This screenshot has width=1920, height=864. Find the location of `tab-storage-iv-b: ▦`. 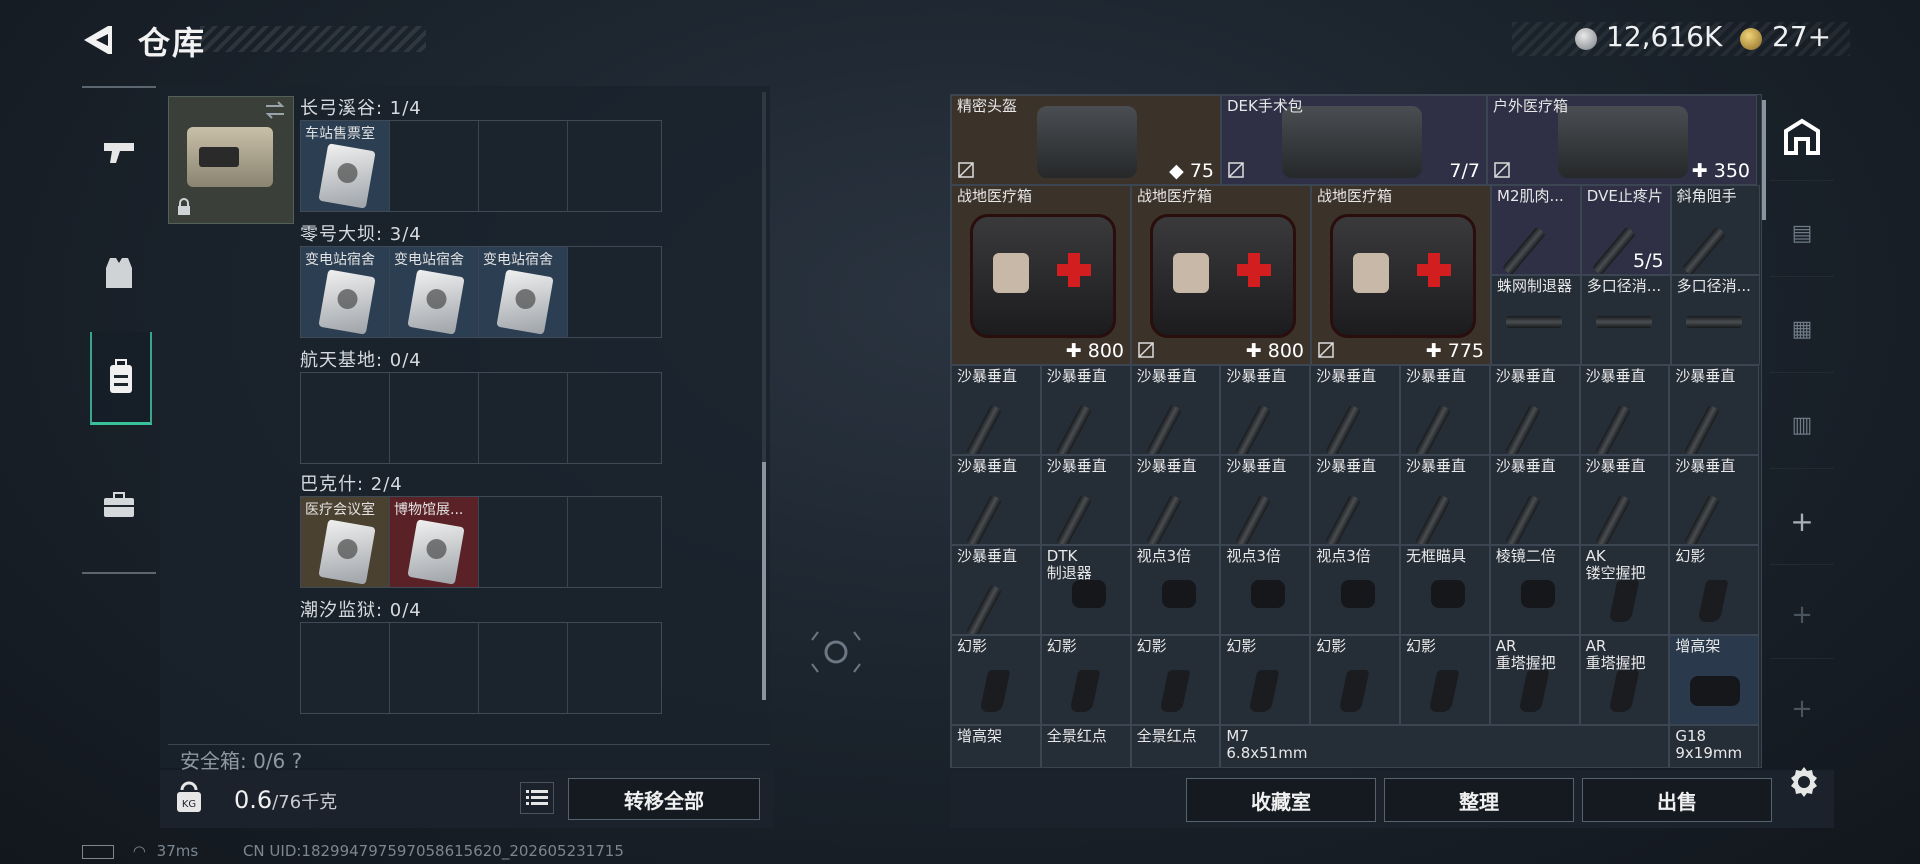

tab-storage-iv-b: ▦ is located at coordinates (1802, 329).